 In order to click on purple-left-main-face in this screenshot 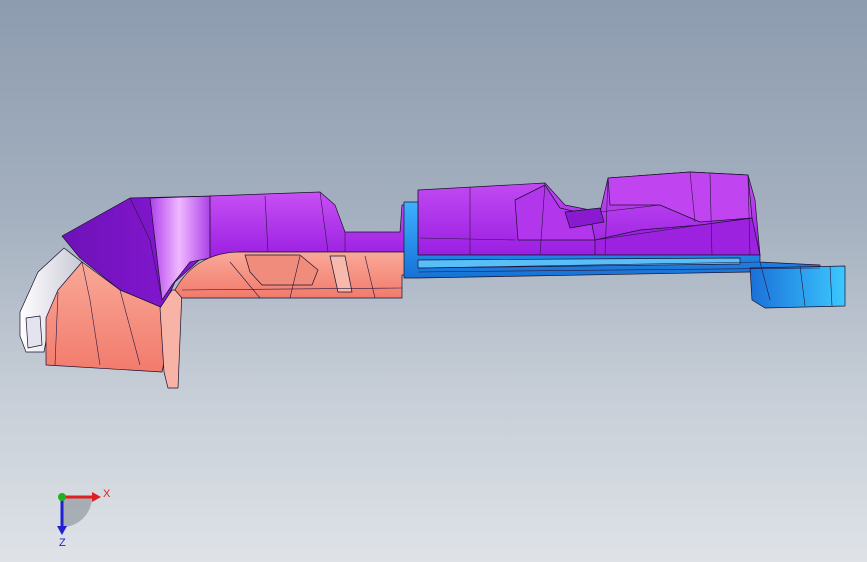, I will do `click(314, 225)`.